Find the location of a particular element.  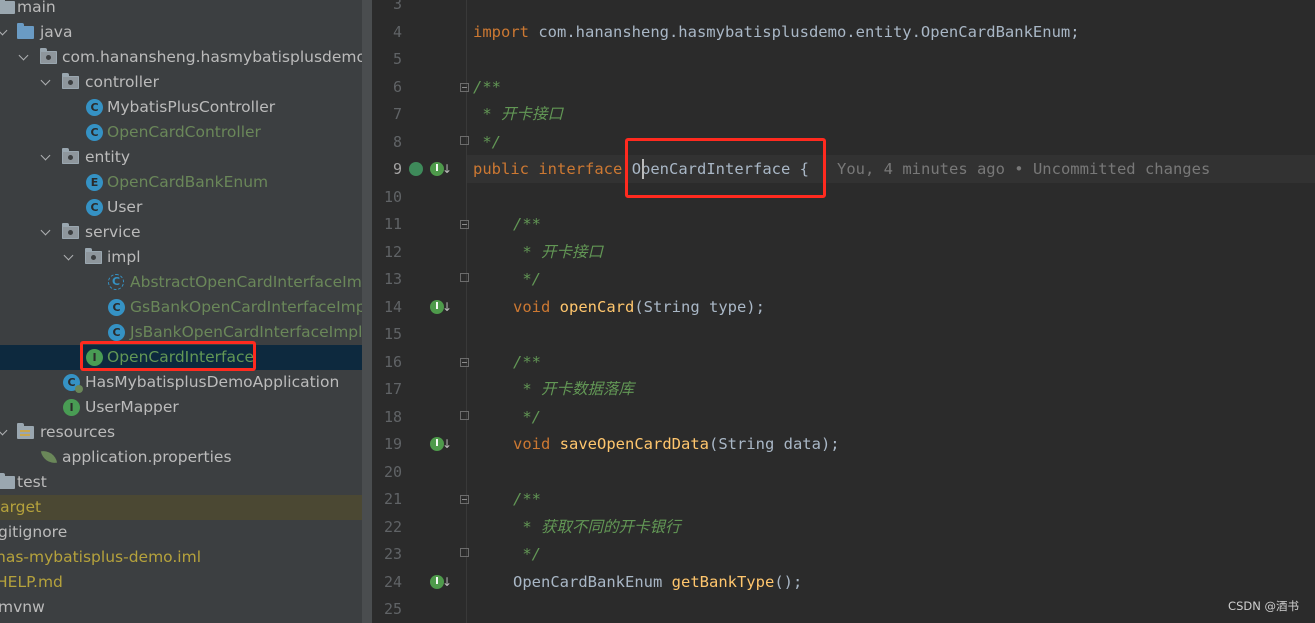

tree-node-iml: has-mybatisplus-demo.iml is located at coordinates (181, 557).